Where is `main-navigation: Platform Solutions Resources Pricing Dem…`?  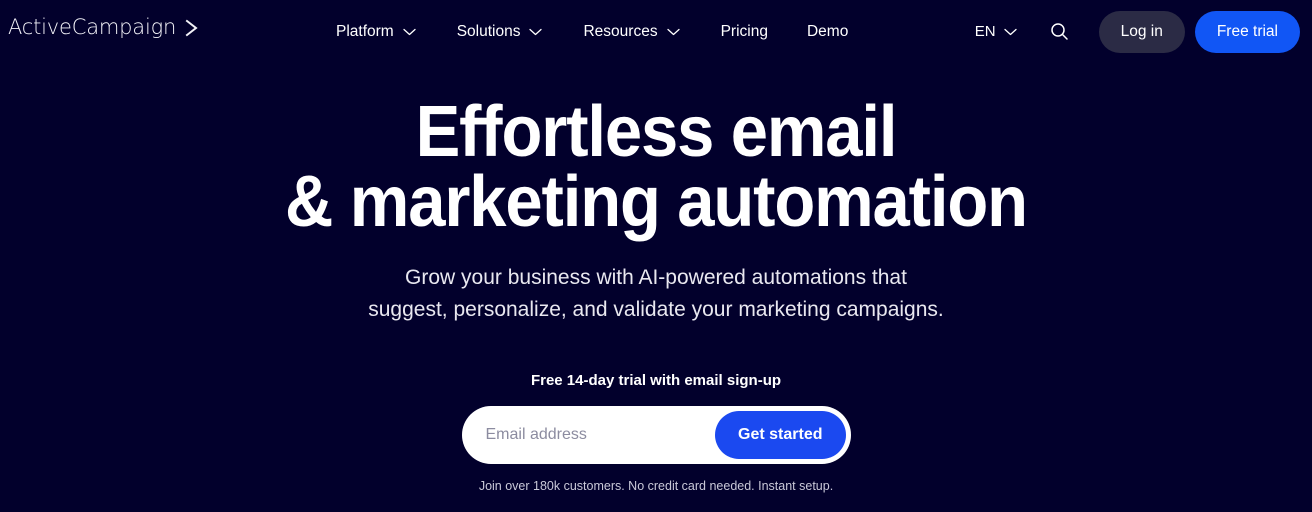 main-navigation: Platform Solutions Resources Pricing Dem… is located at coordinates (592, 31).